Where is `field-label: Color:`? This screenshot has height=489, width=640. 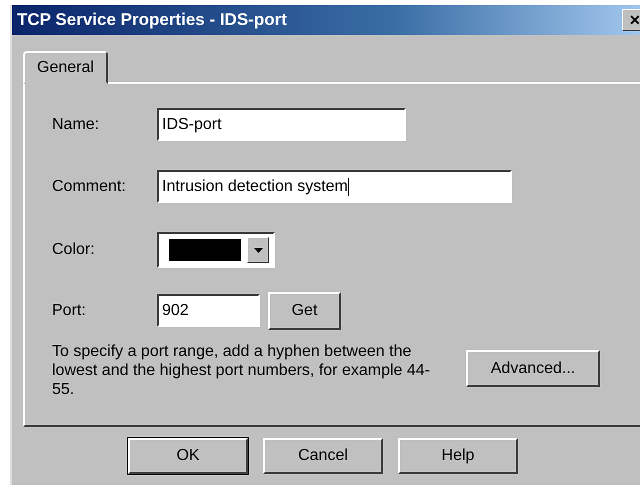 field-label: Color: is located at coordinates (74, 250).